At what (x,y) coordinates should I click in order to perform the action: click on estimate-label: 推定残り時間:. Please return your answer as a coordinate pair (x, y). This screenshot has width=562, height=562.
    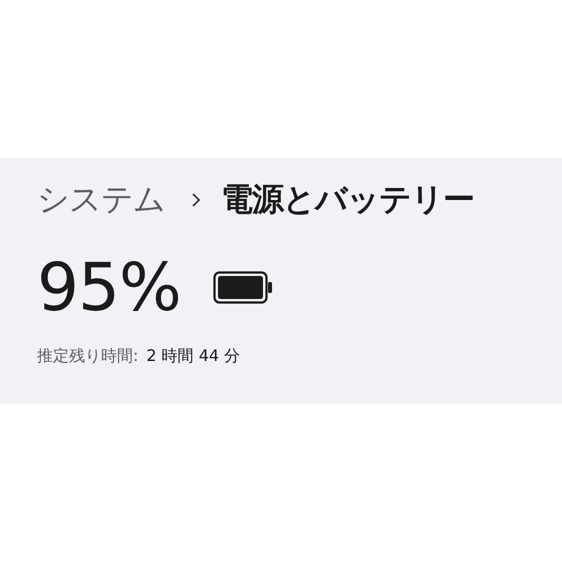
    Looking at the image, I should click on (87, 356).